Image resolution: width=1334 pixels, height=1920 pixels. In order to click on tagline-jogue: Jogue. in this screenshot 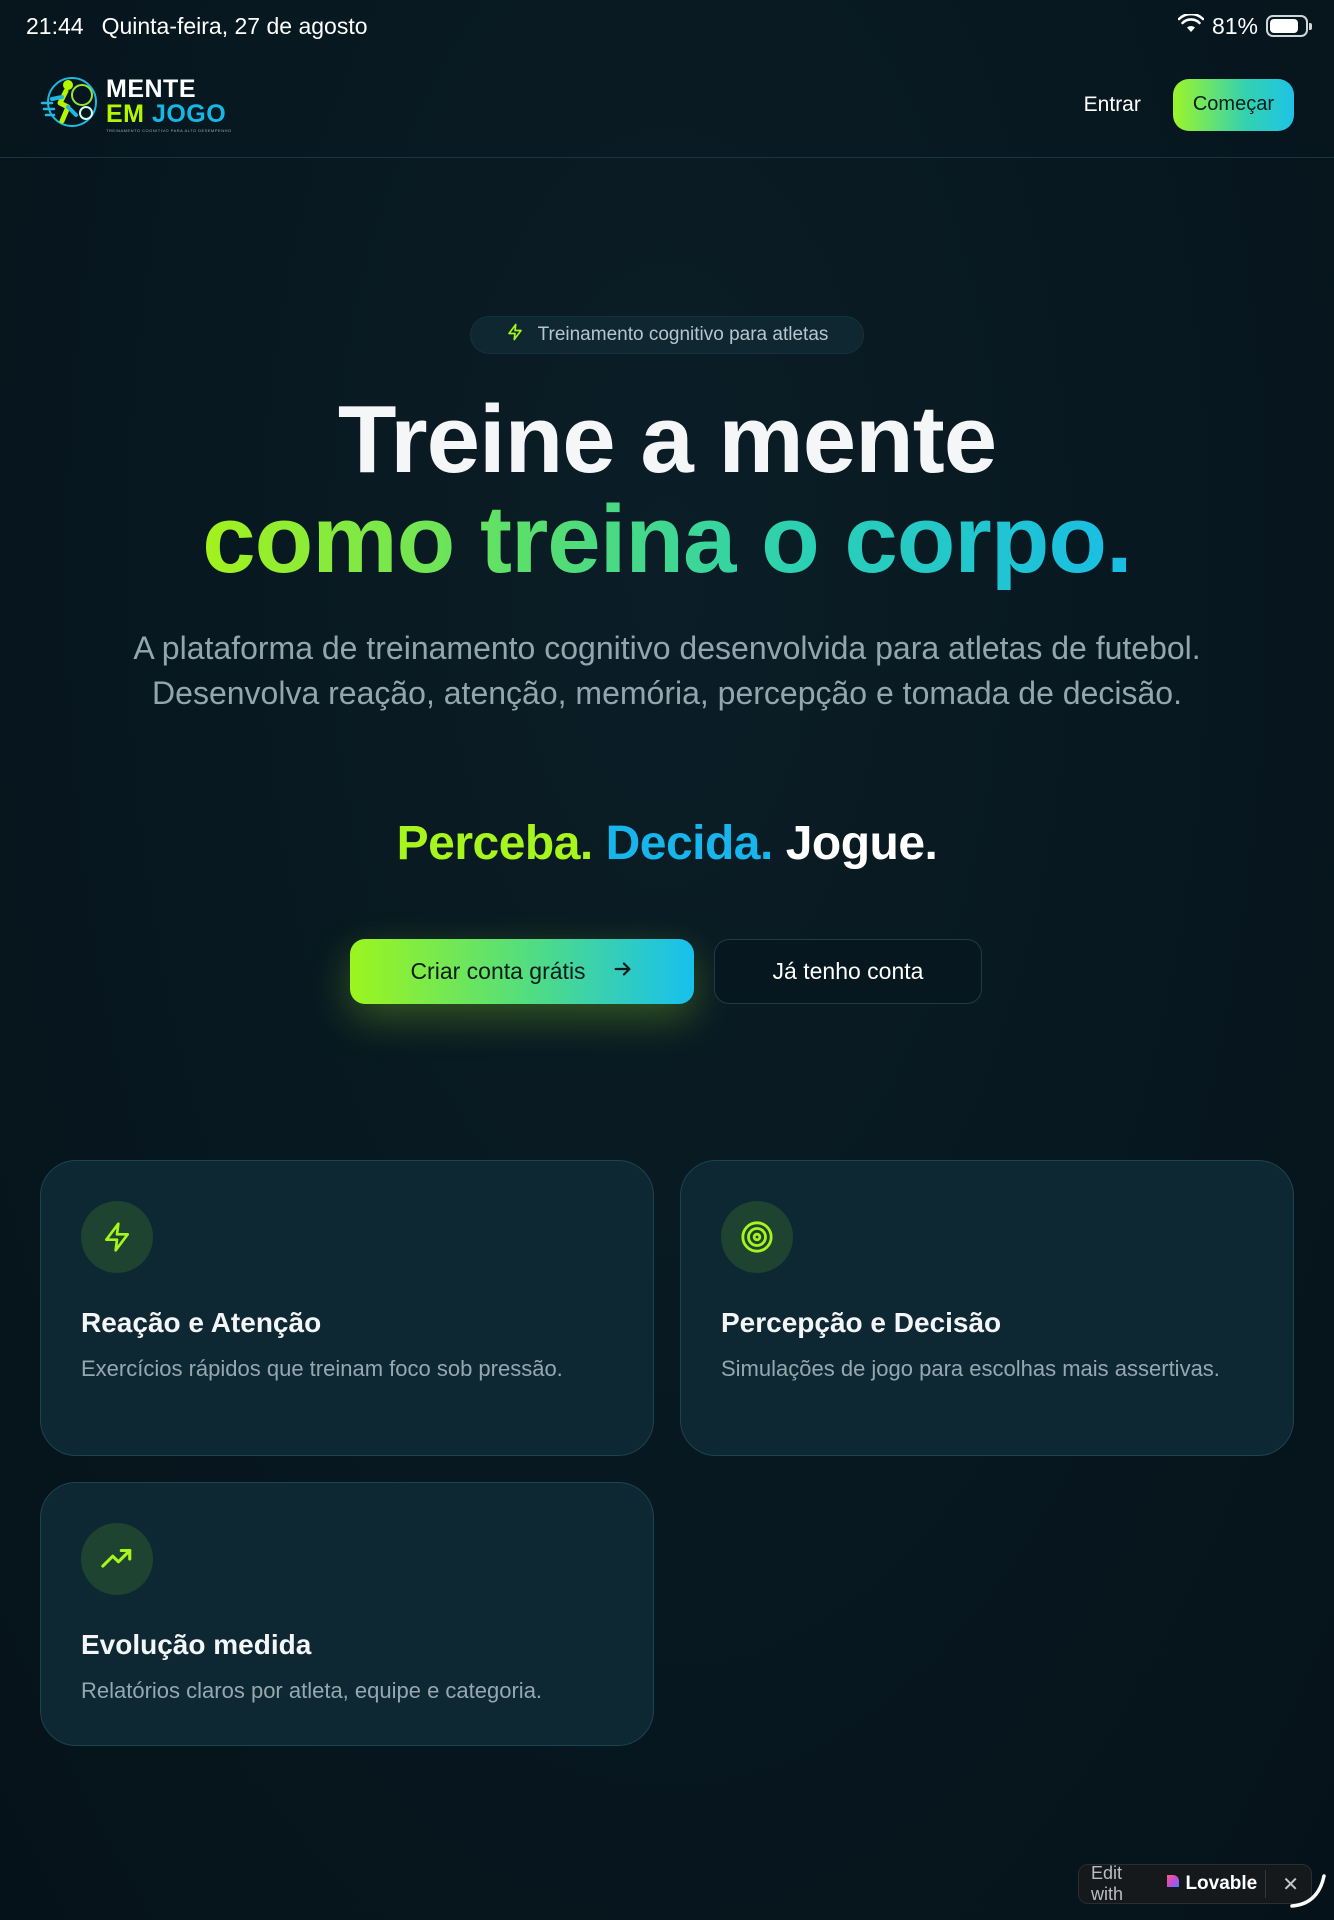, I will do `click(861, 843)`.